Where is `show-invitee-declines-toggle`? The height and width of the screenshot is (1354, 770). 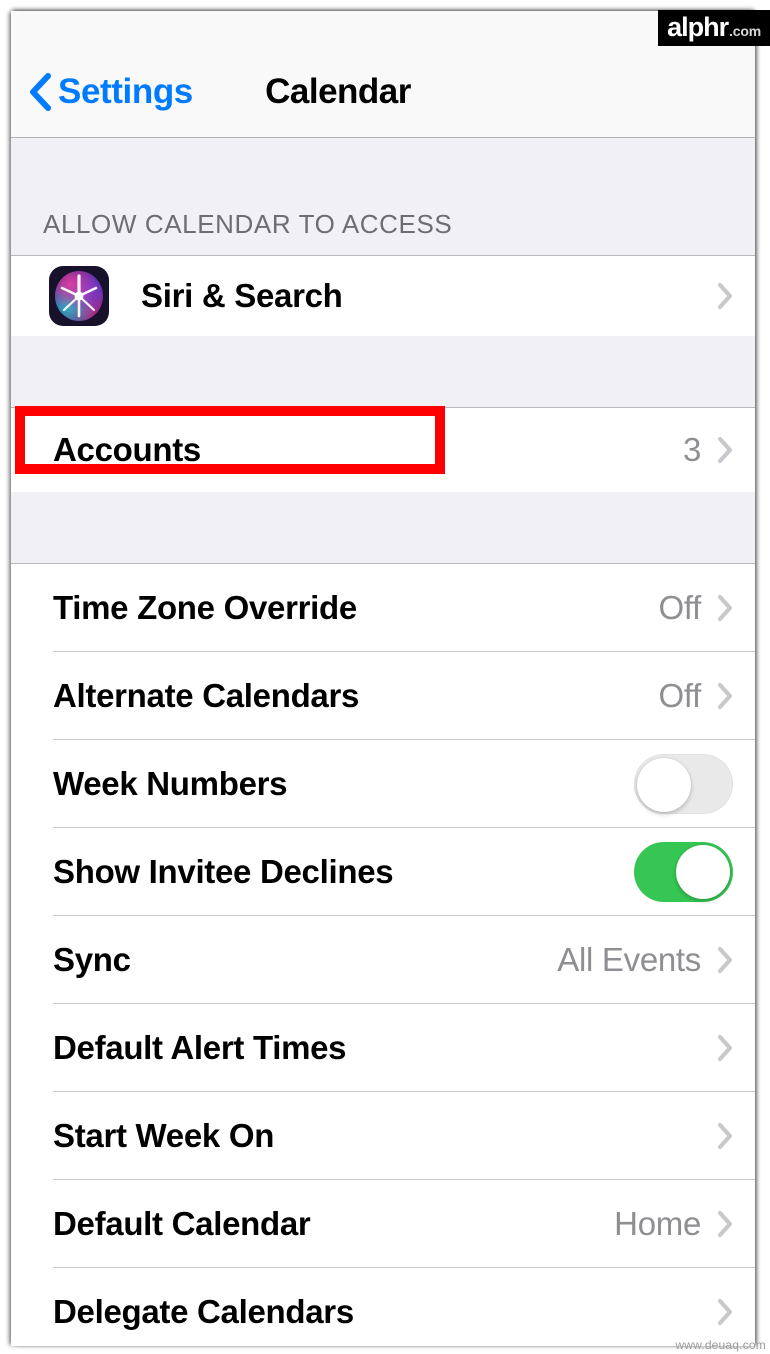 show-invitee-declines-toggle is located at coordinates (683, 872).